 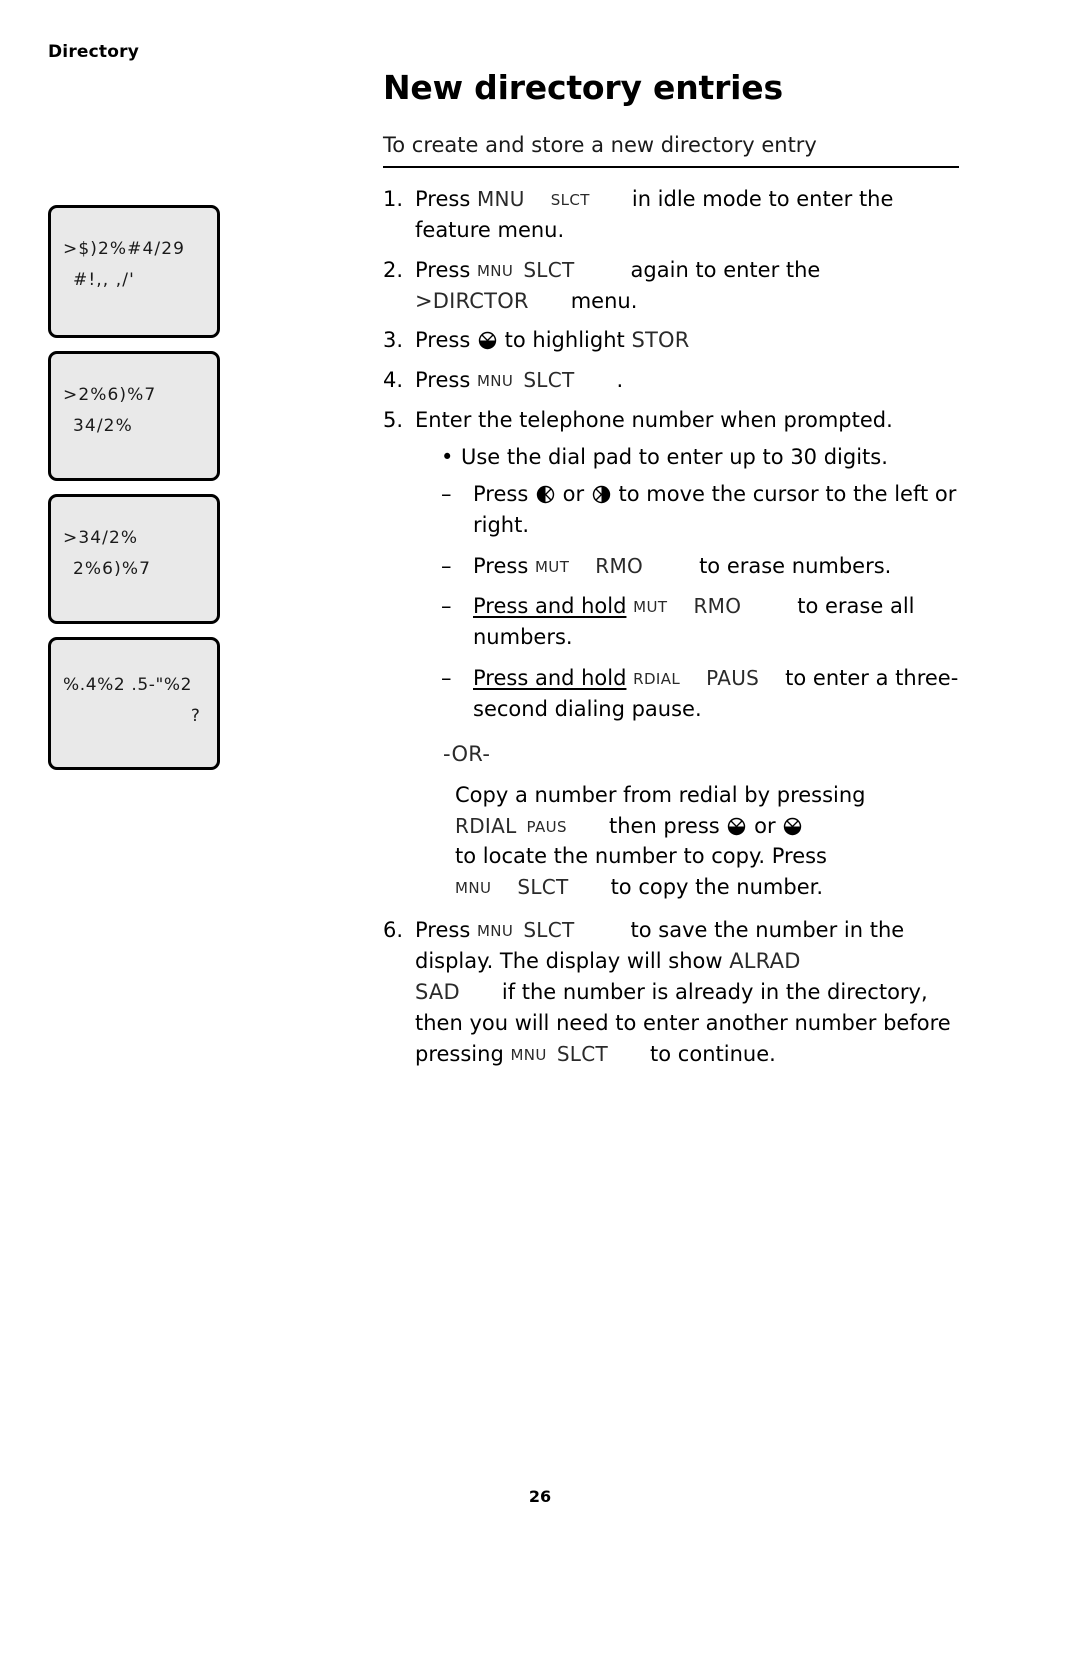 What do you see at coordinates (545, 493) in the screenshot?
I see `nav-key-left-icon` at bounding box center [545, 493].